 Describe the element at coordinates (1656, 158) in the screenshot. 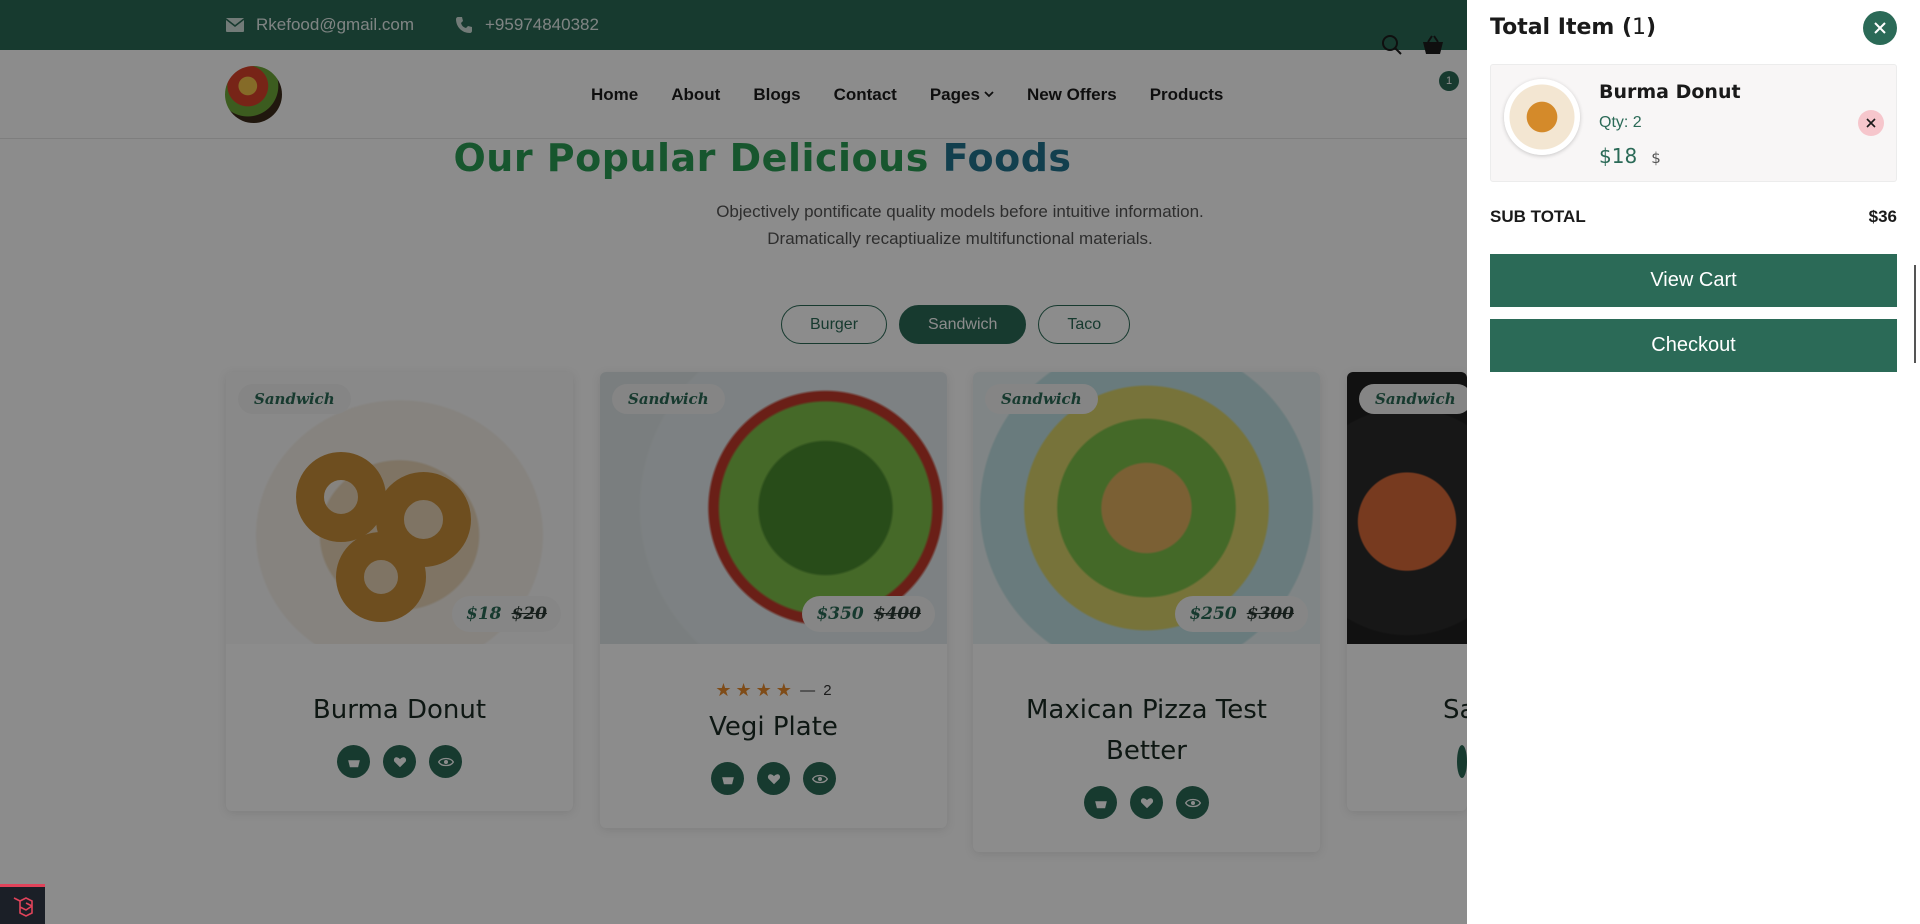

I see `cart-item-currency: $` at that location.